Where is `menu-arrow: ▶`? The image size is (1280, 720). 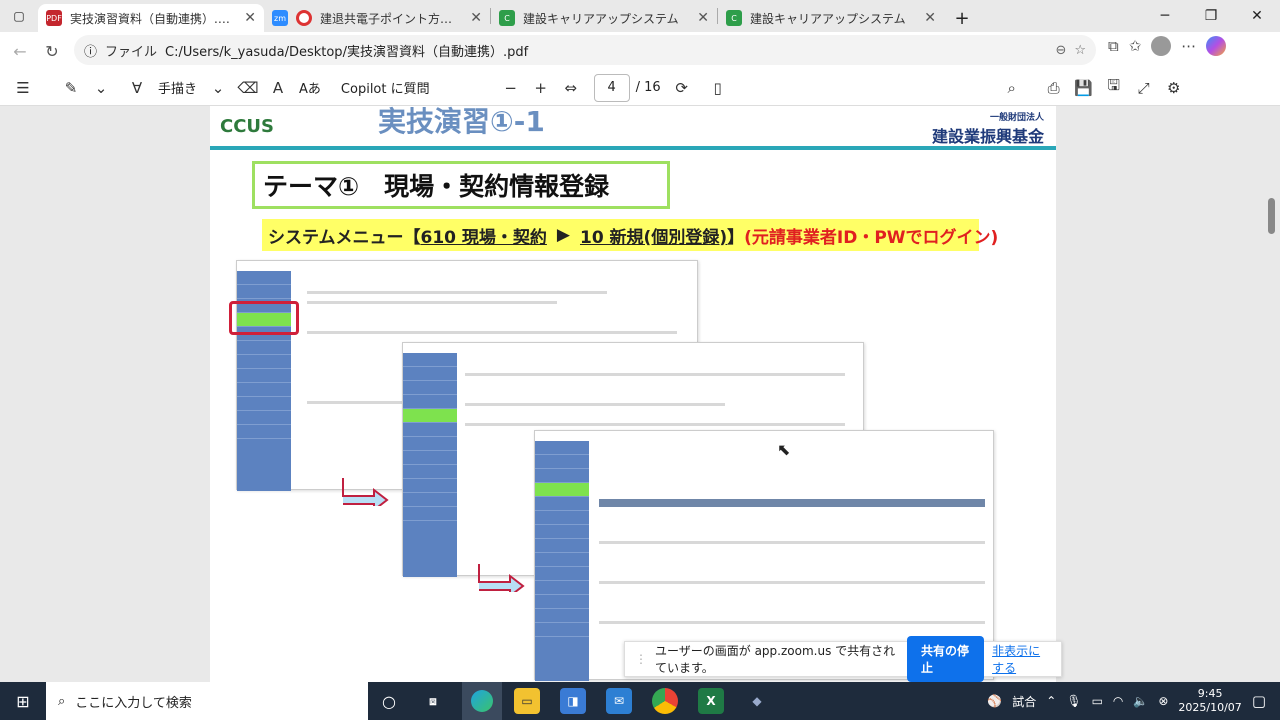
menu-arrow: ▶ is located at coordinates (563, 235).